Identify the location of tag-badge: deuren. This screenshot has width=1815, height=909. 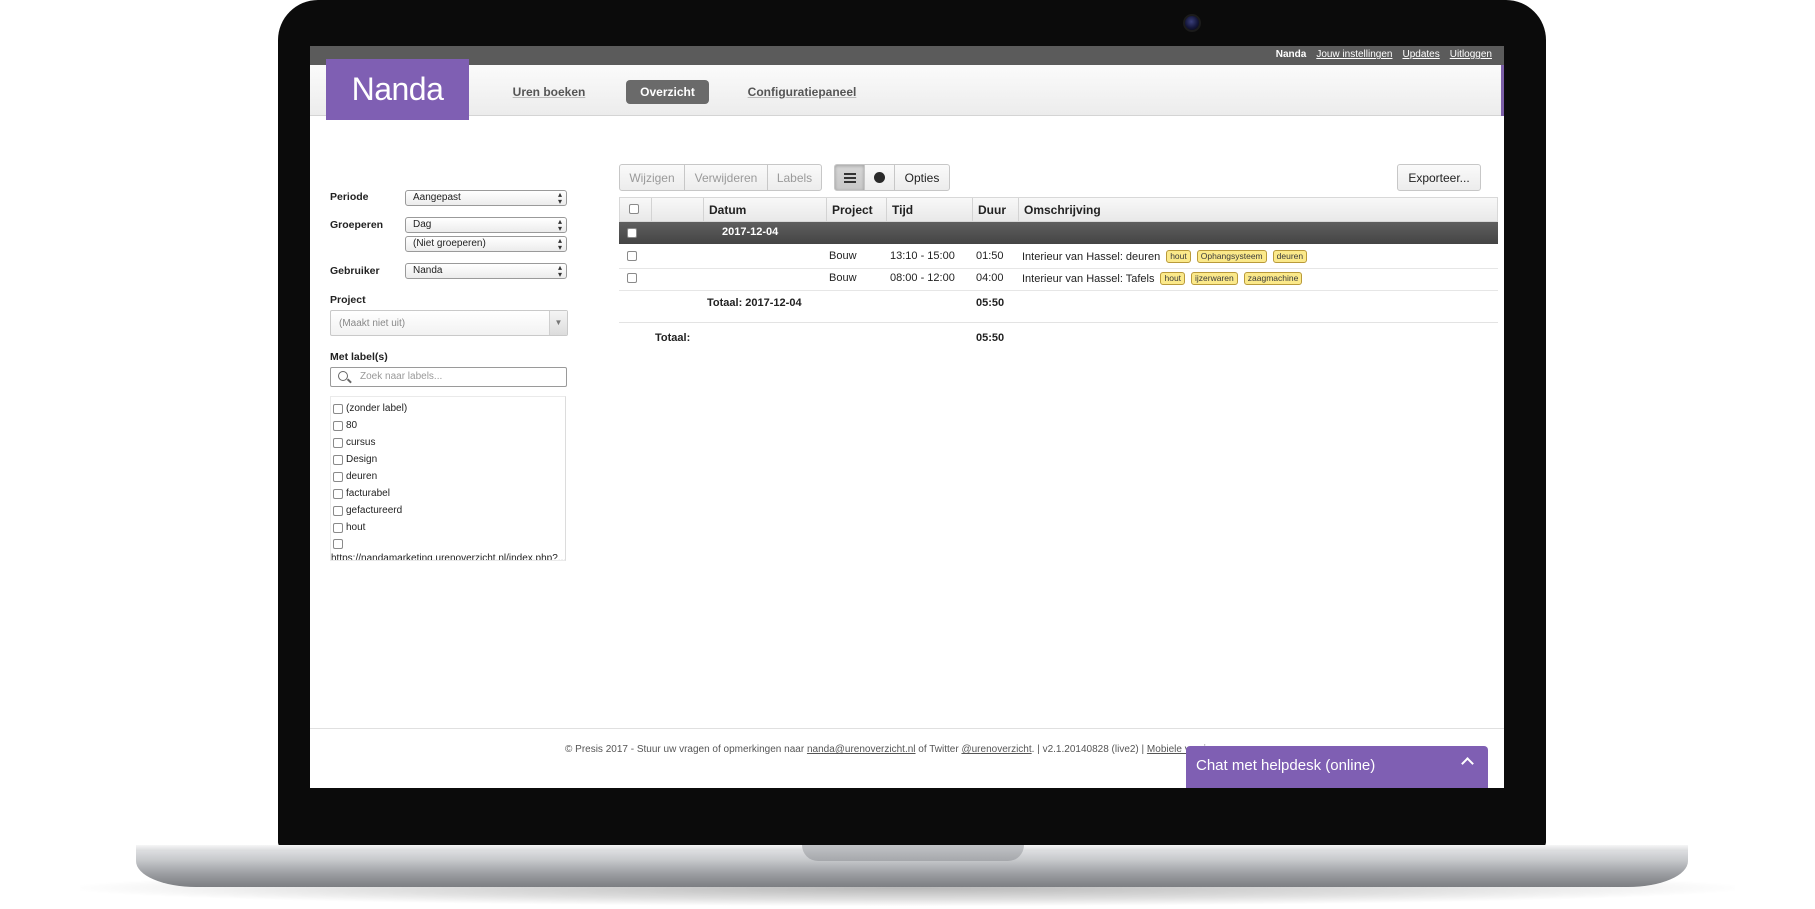
(1290, 256).